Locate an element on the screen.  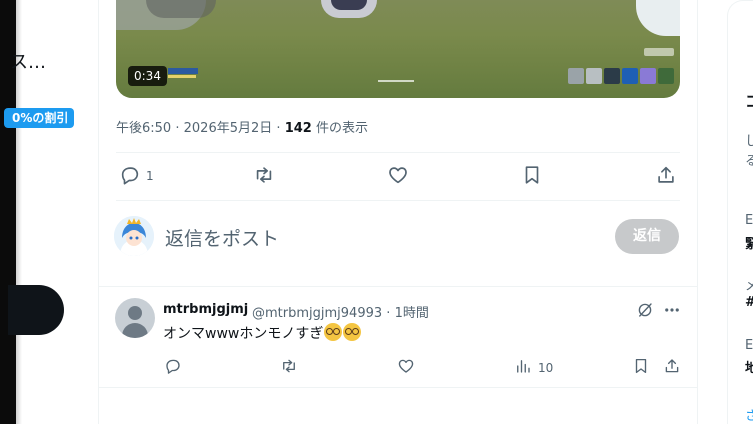
bookmark-action is located at coordinates (532, 176).